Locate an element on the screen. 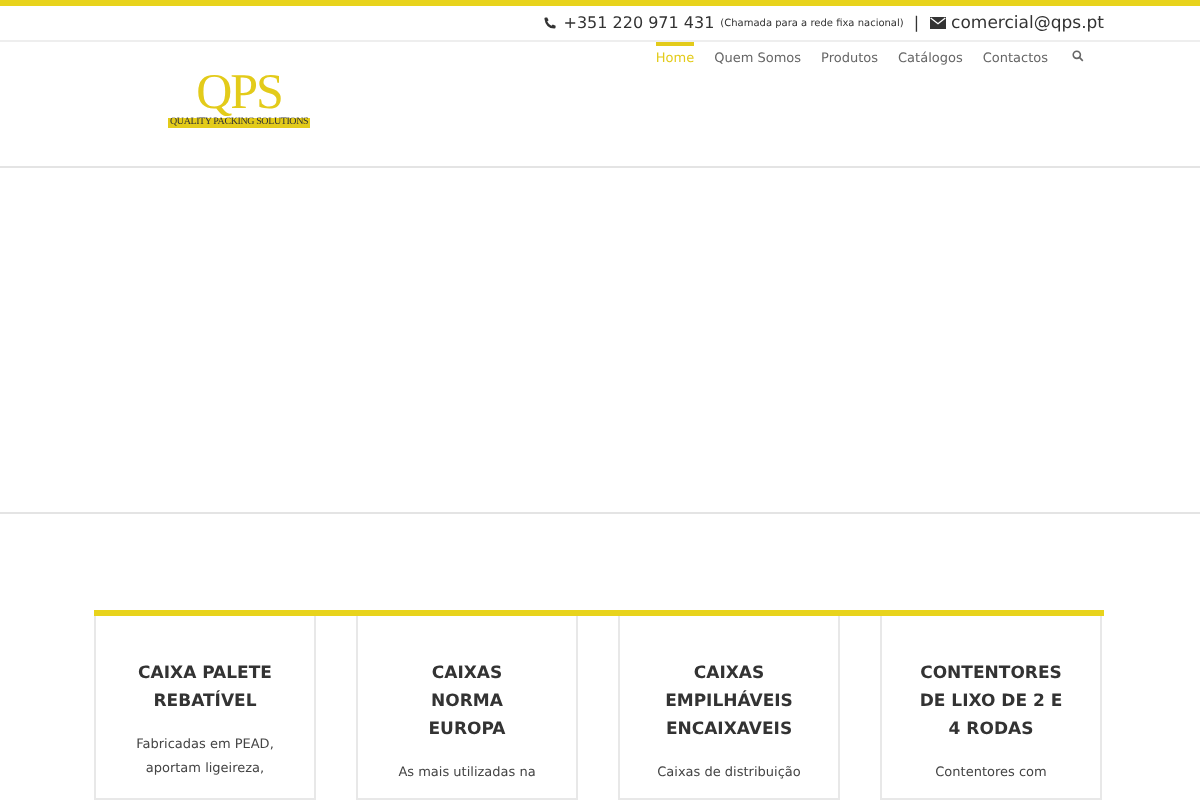  phone-number: +351 220 971 431 is located at coordinates (639, 23).